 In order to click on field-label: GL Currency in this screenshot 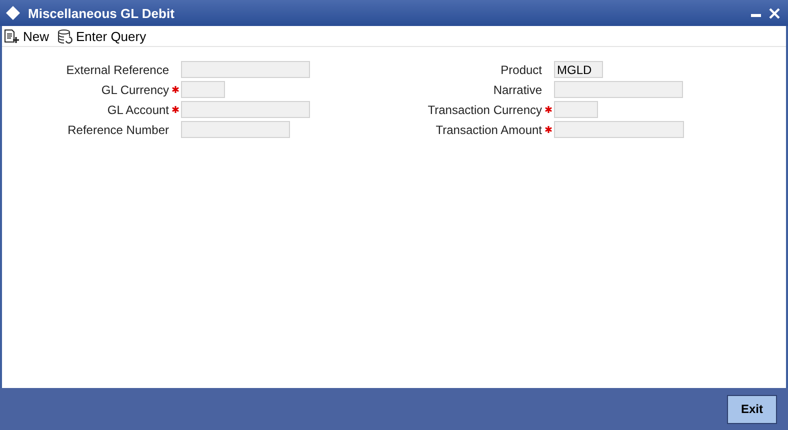, I will do `click(134, 89)`.